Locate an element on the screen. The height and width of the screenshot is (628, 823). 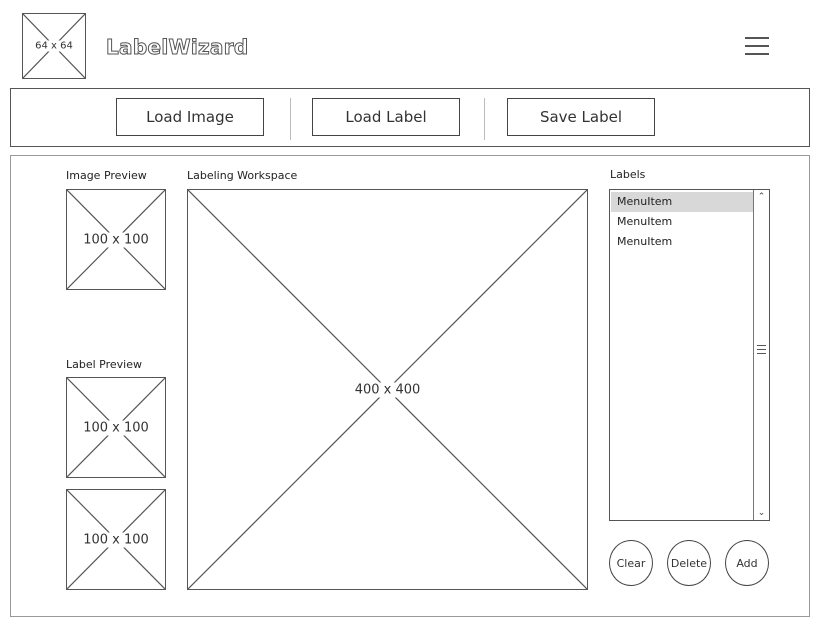
load-label-button: Load Label is located at coordinates (386, 117).